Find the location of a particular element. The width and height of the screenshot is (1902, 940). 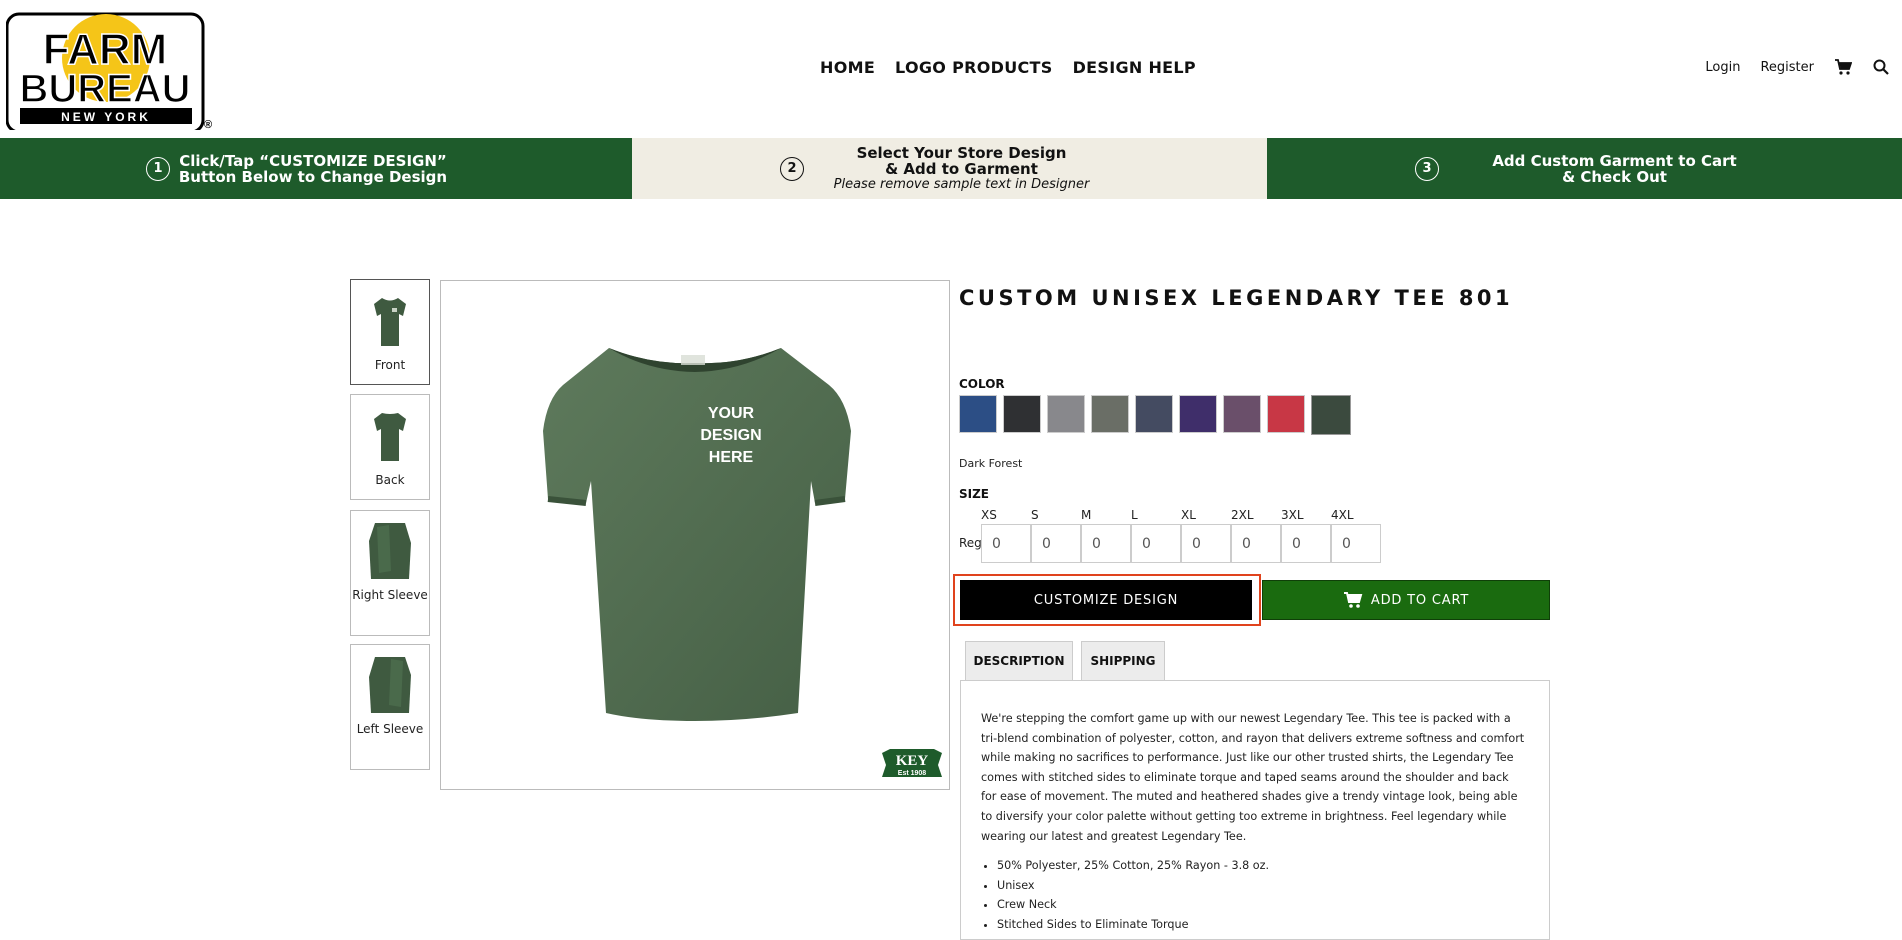

thumb-front: Front is located at coordinates (390, 332).